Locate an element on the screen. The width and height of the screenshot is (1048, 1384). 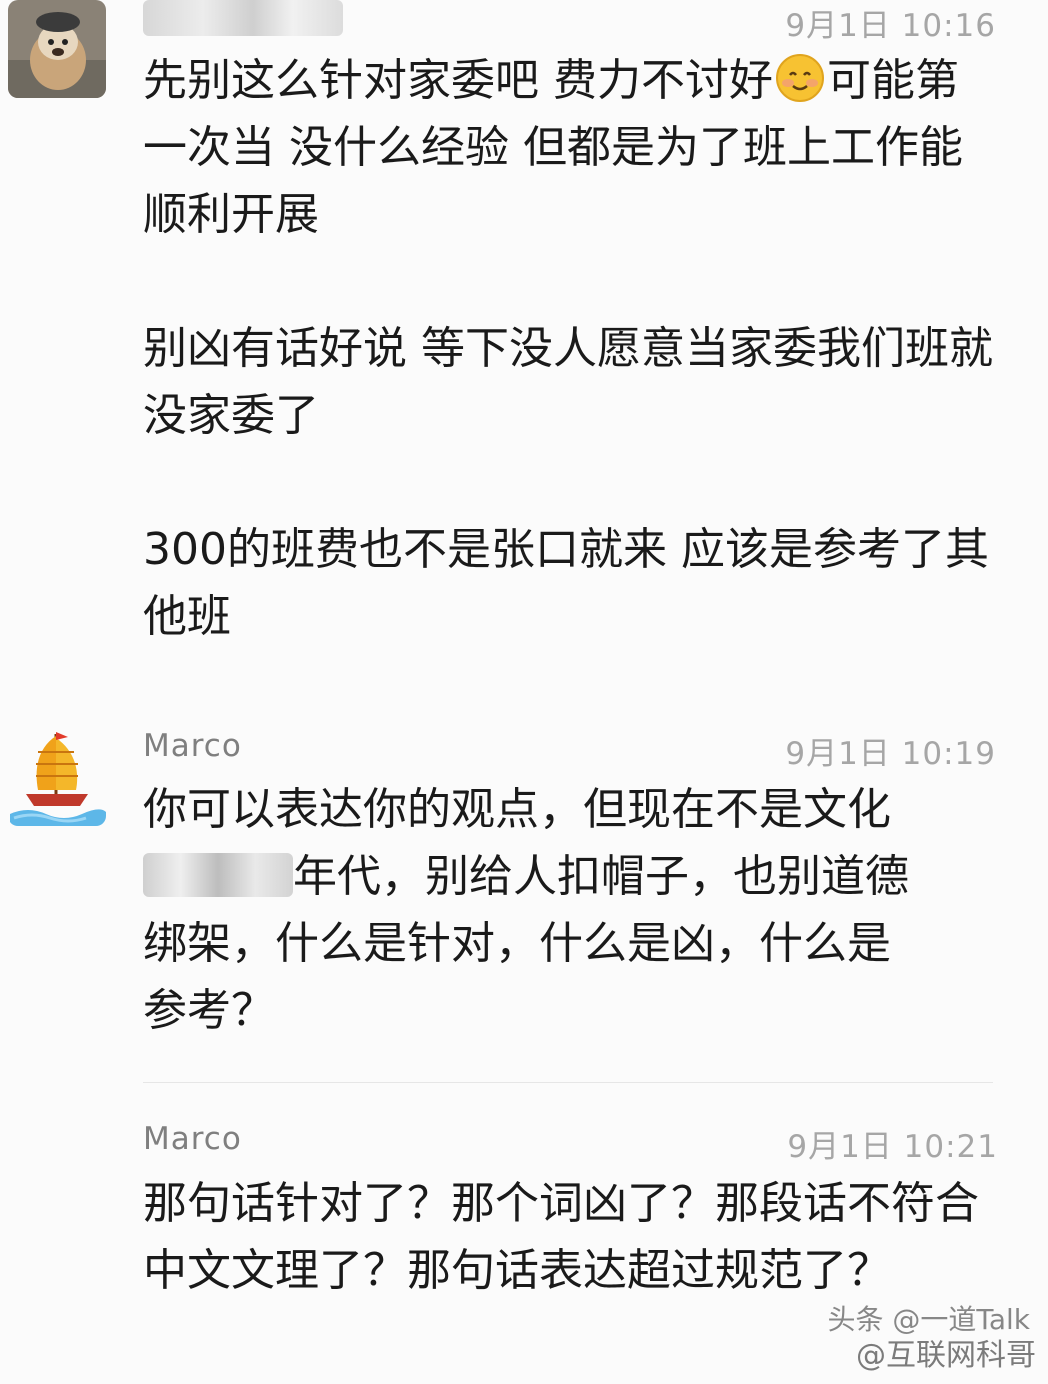
redacted-text is located at coordinates (218, 875).